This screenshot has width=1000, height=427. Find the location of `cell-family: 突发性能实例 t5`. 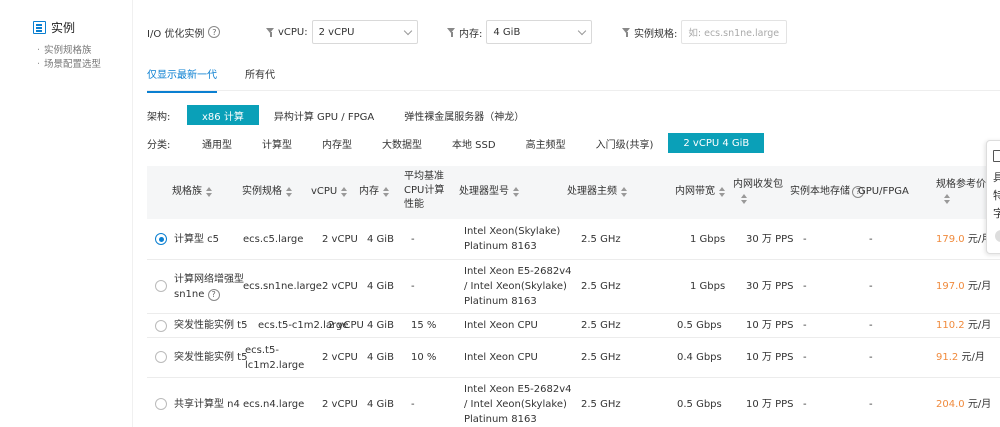

cell-family: 突发性能实例 t5 is located at coordinates (211, 357).